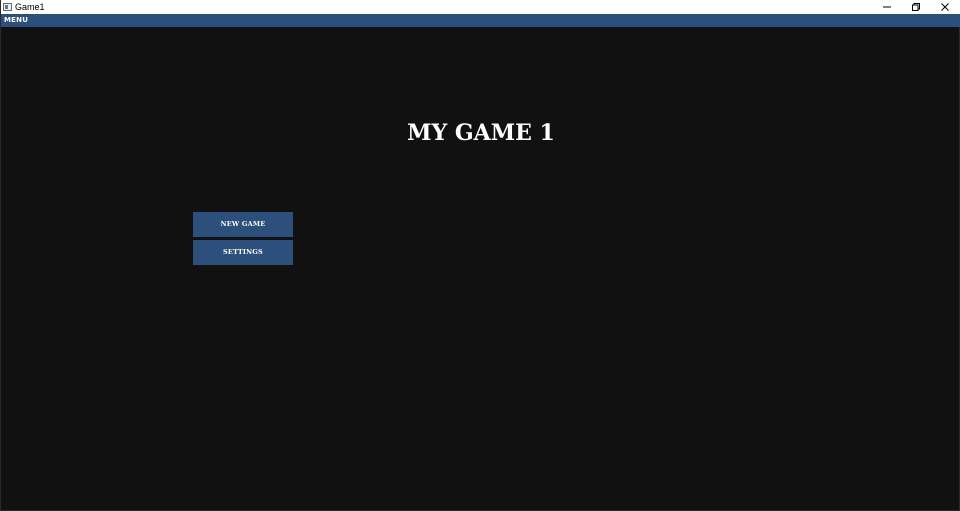  Describe the element at coordinates (243, 224) in the screenshot. I see `new-game-button: NEW GAME` at that location.